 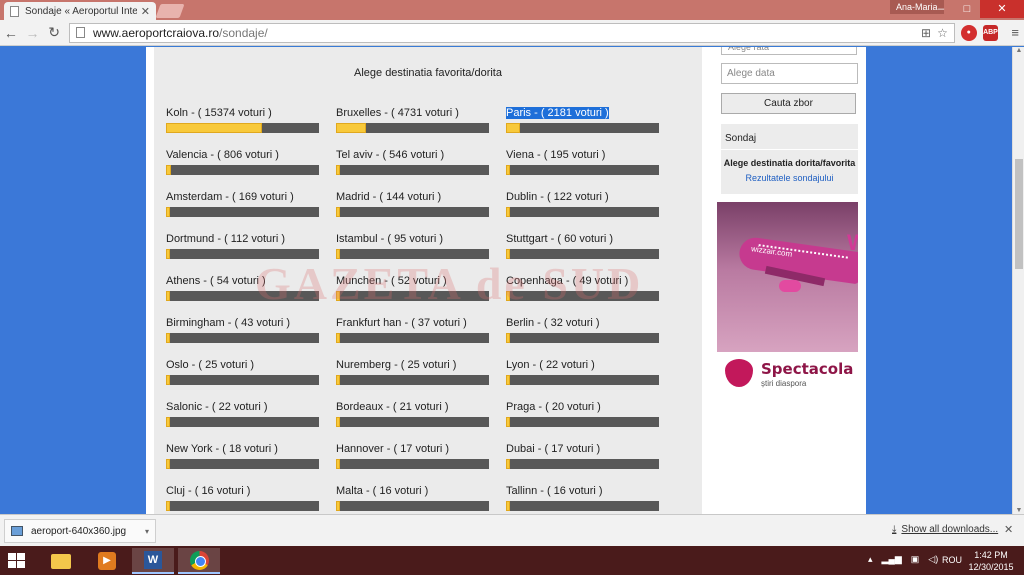 What do you see at coordinates (741, 138) in the screenshot?
I see `survey-title: Sondaj` at bounding box center [741, 138].